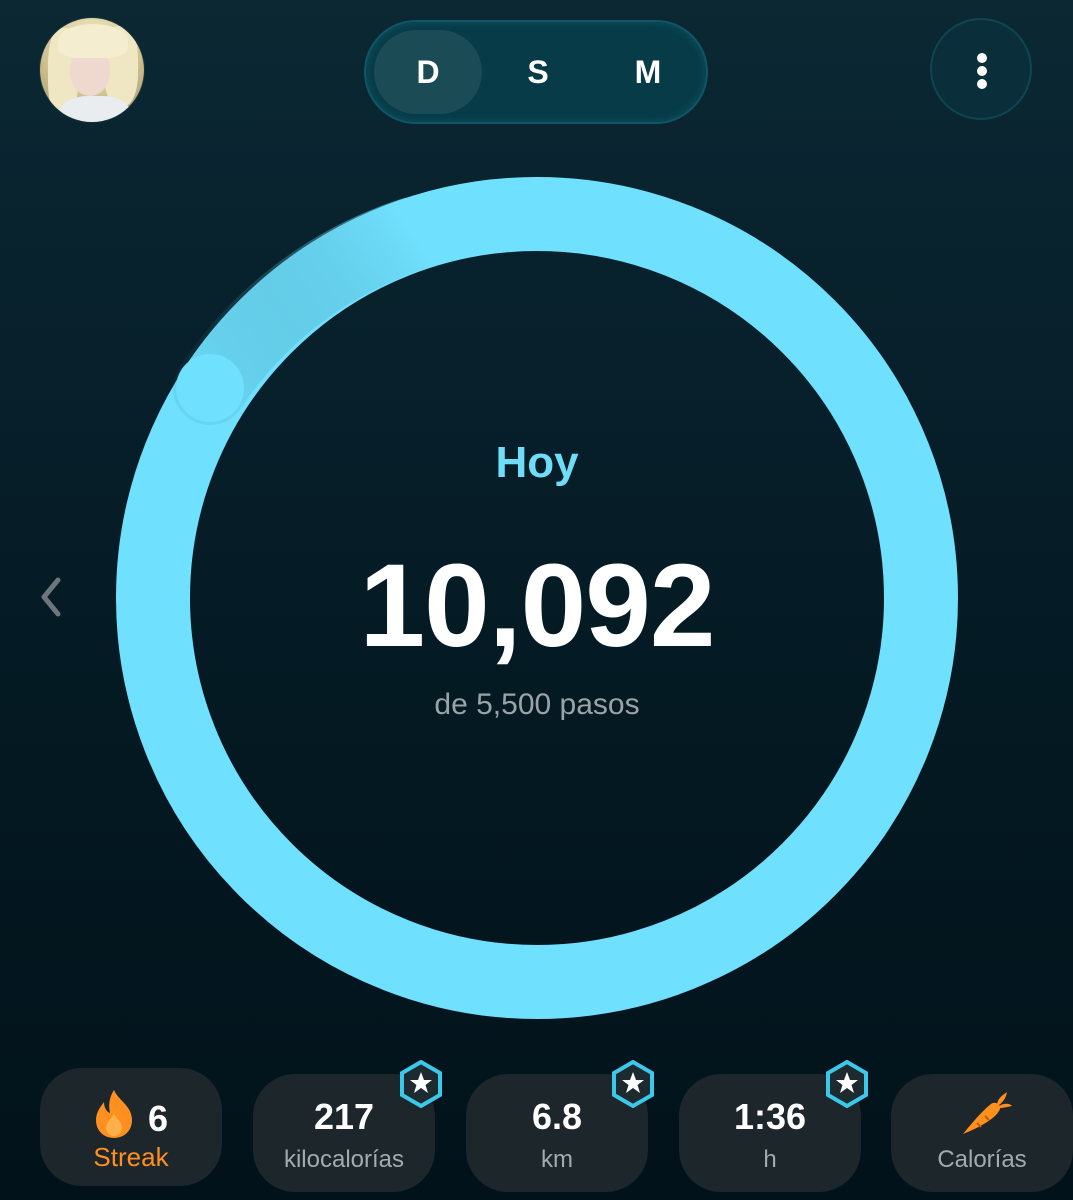 This screenshot has height=1200, width=1073. Describe the element at coordinates (770, 1159) in the screenshot. I see `time-label: h` at that location.